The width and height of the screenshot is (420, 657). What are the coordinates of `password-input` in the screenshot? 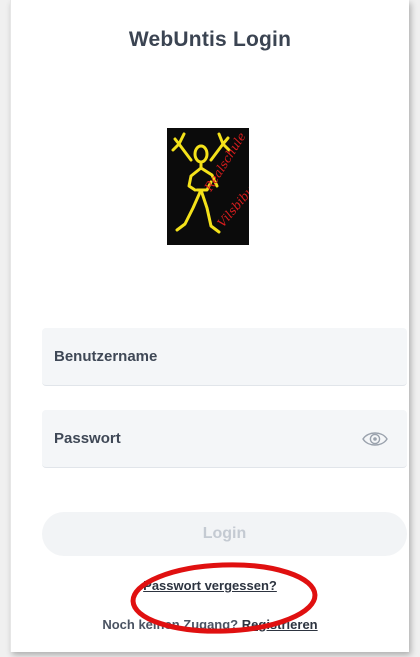 It's located at (198, 438).